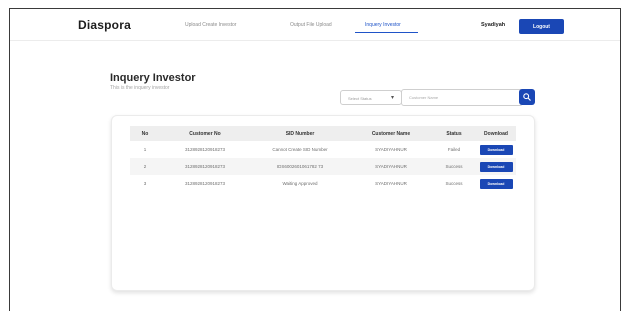 The width and height of the screenshot is (631, 311). I want to click on column-header-sid-number: SID Number, so click(300, 133).